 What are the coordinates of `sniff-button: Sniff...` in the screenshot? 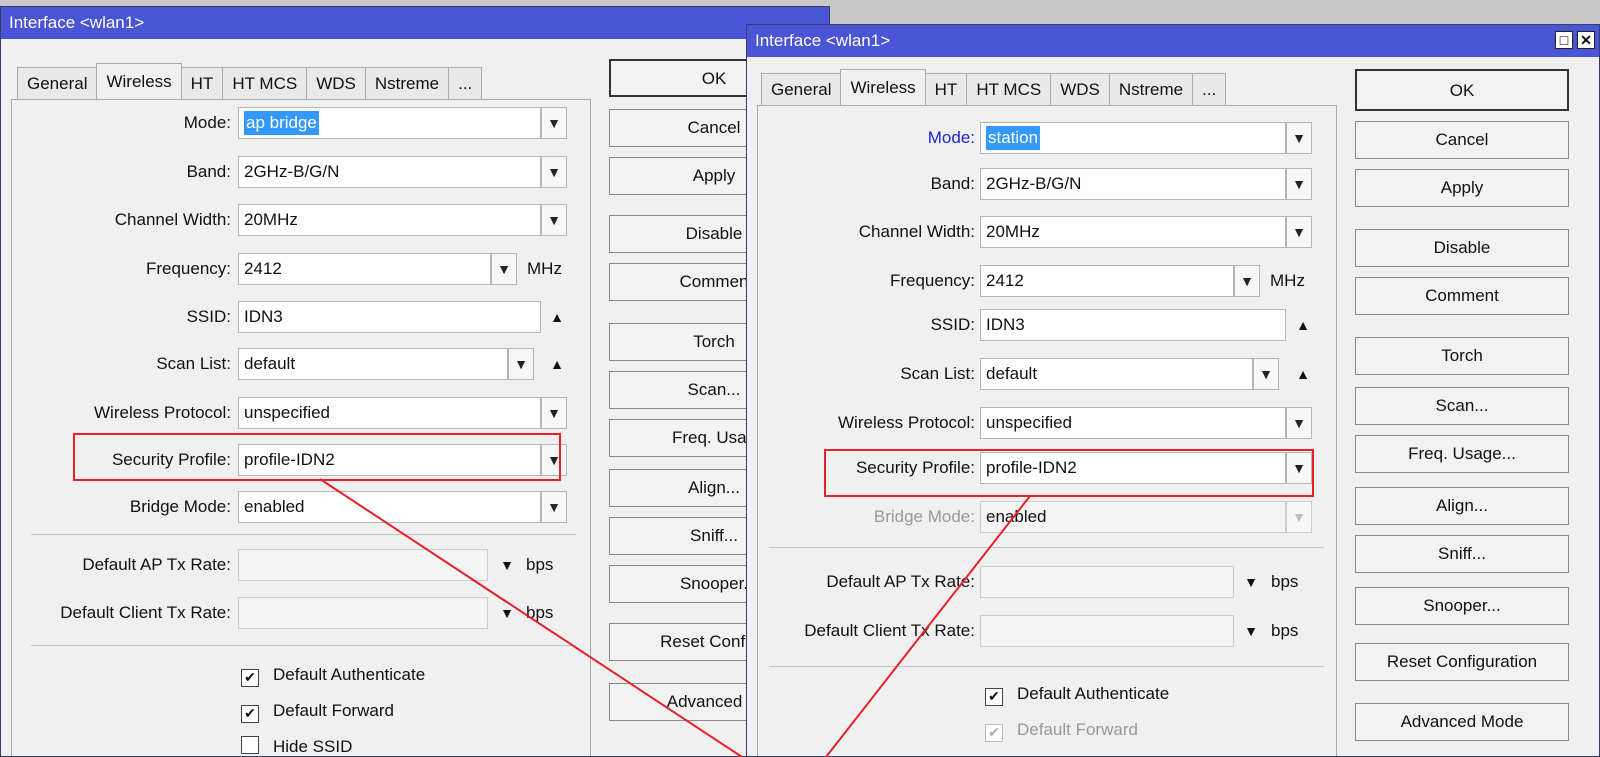 It's located at (1462, 554).